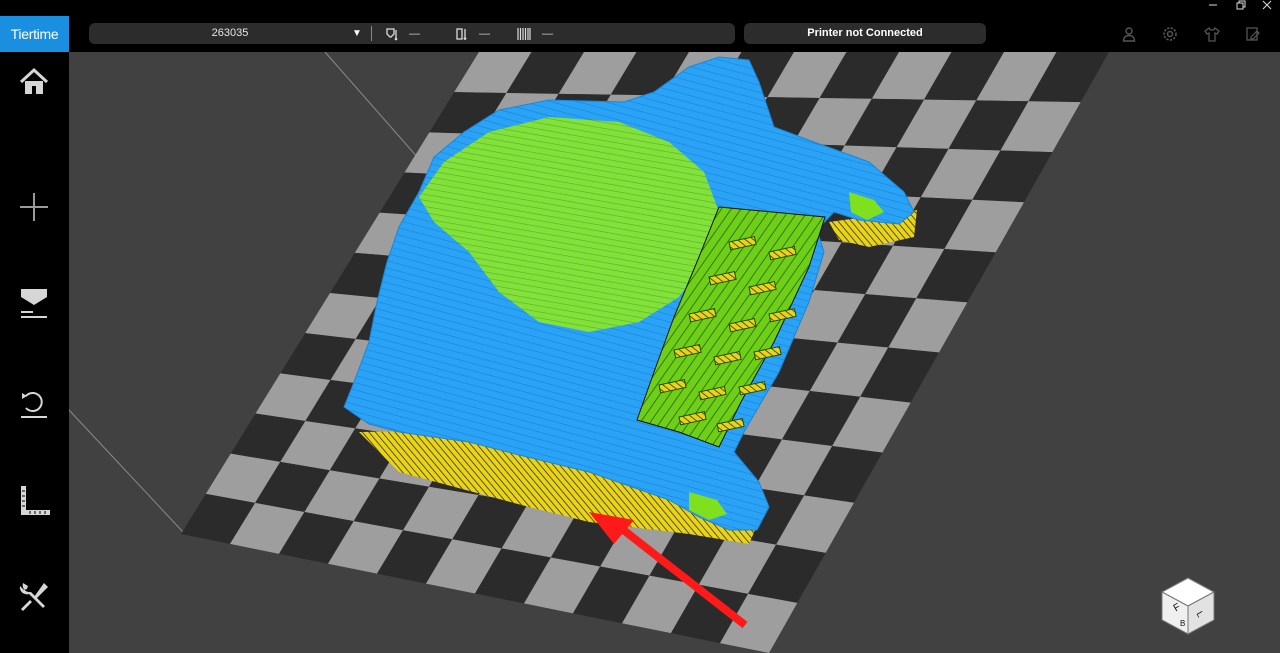 The width and height of the screenshot is (1280, 653). Describe the element at coordinates (1170, 34) in the screenshot. I see `settings-icon` at that location.